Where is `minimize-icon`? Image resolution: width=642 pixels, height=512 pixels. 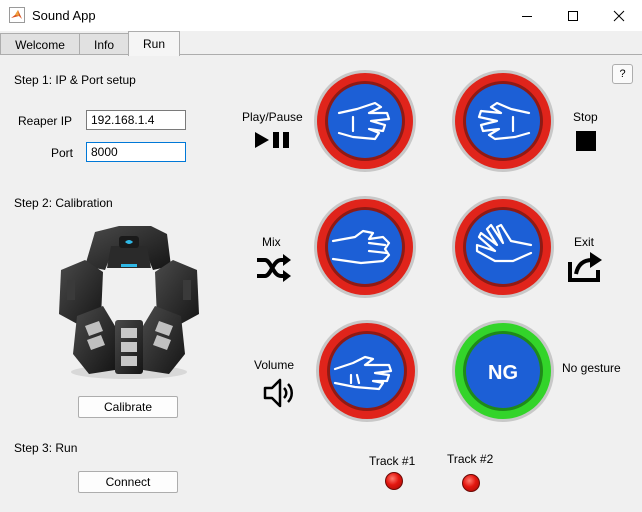
minimize-icon is located at coordinates (527, 16).